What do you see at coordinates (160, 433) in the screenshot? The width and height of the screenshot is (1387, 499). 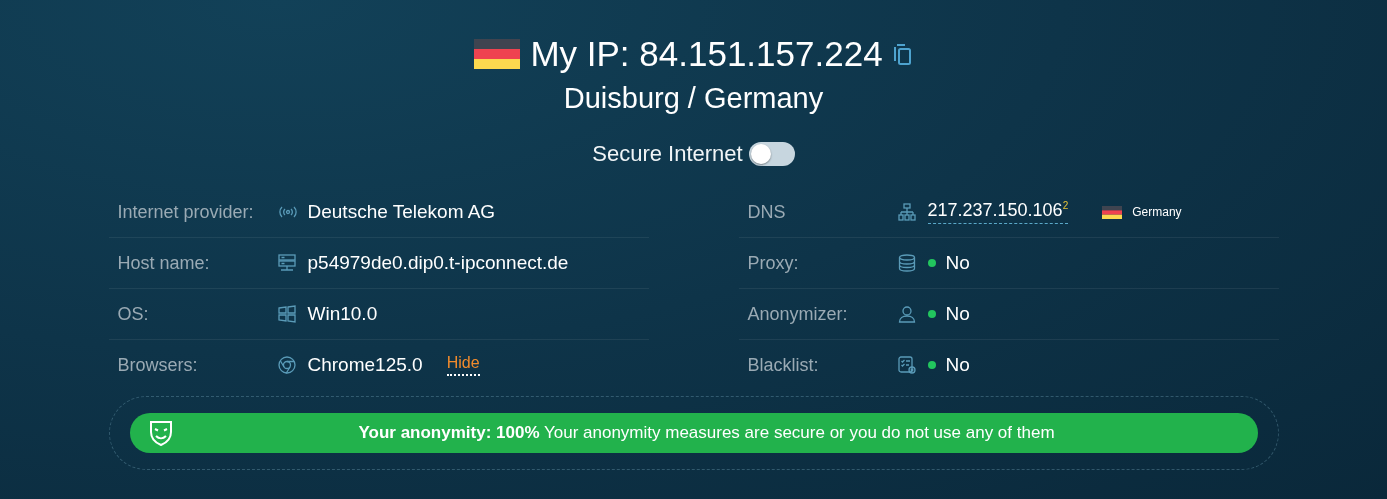 I see `mask-icon` at bounding box center [160, 433].